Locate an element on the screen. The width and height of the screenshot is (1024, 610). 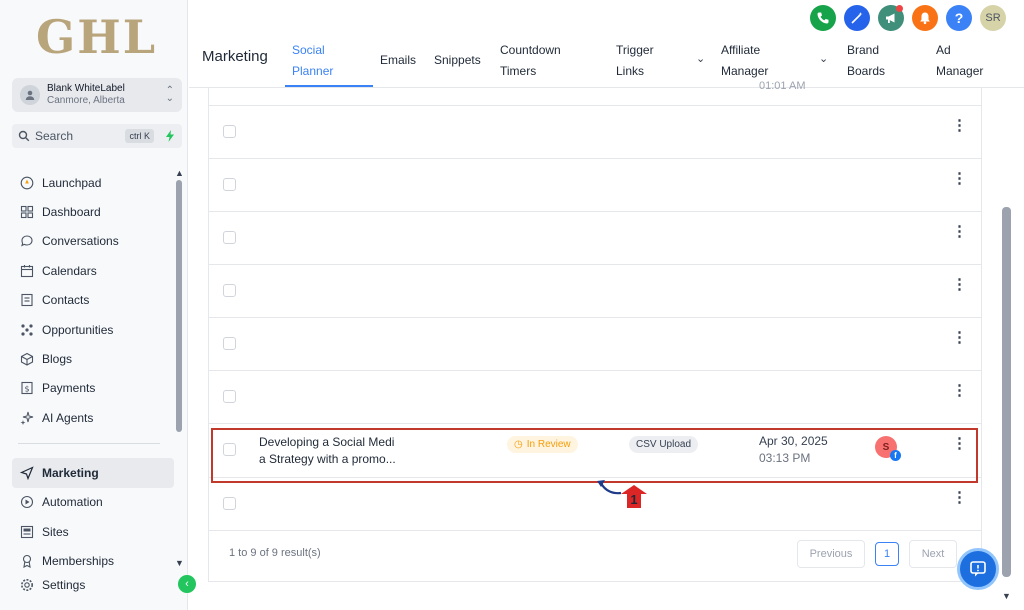
help-button: ? is located at coordinates (959, 18).